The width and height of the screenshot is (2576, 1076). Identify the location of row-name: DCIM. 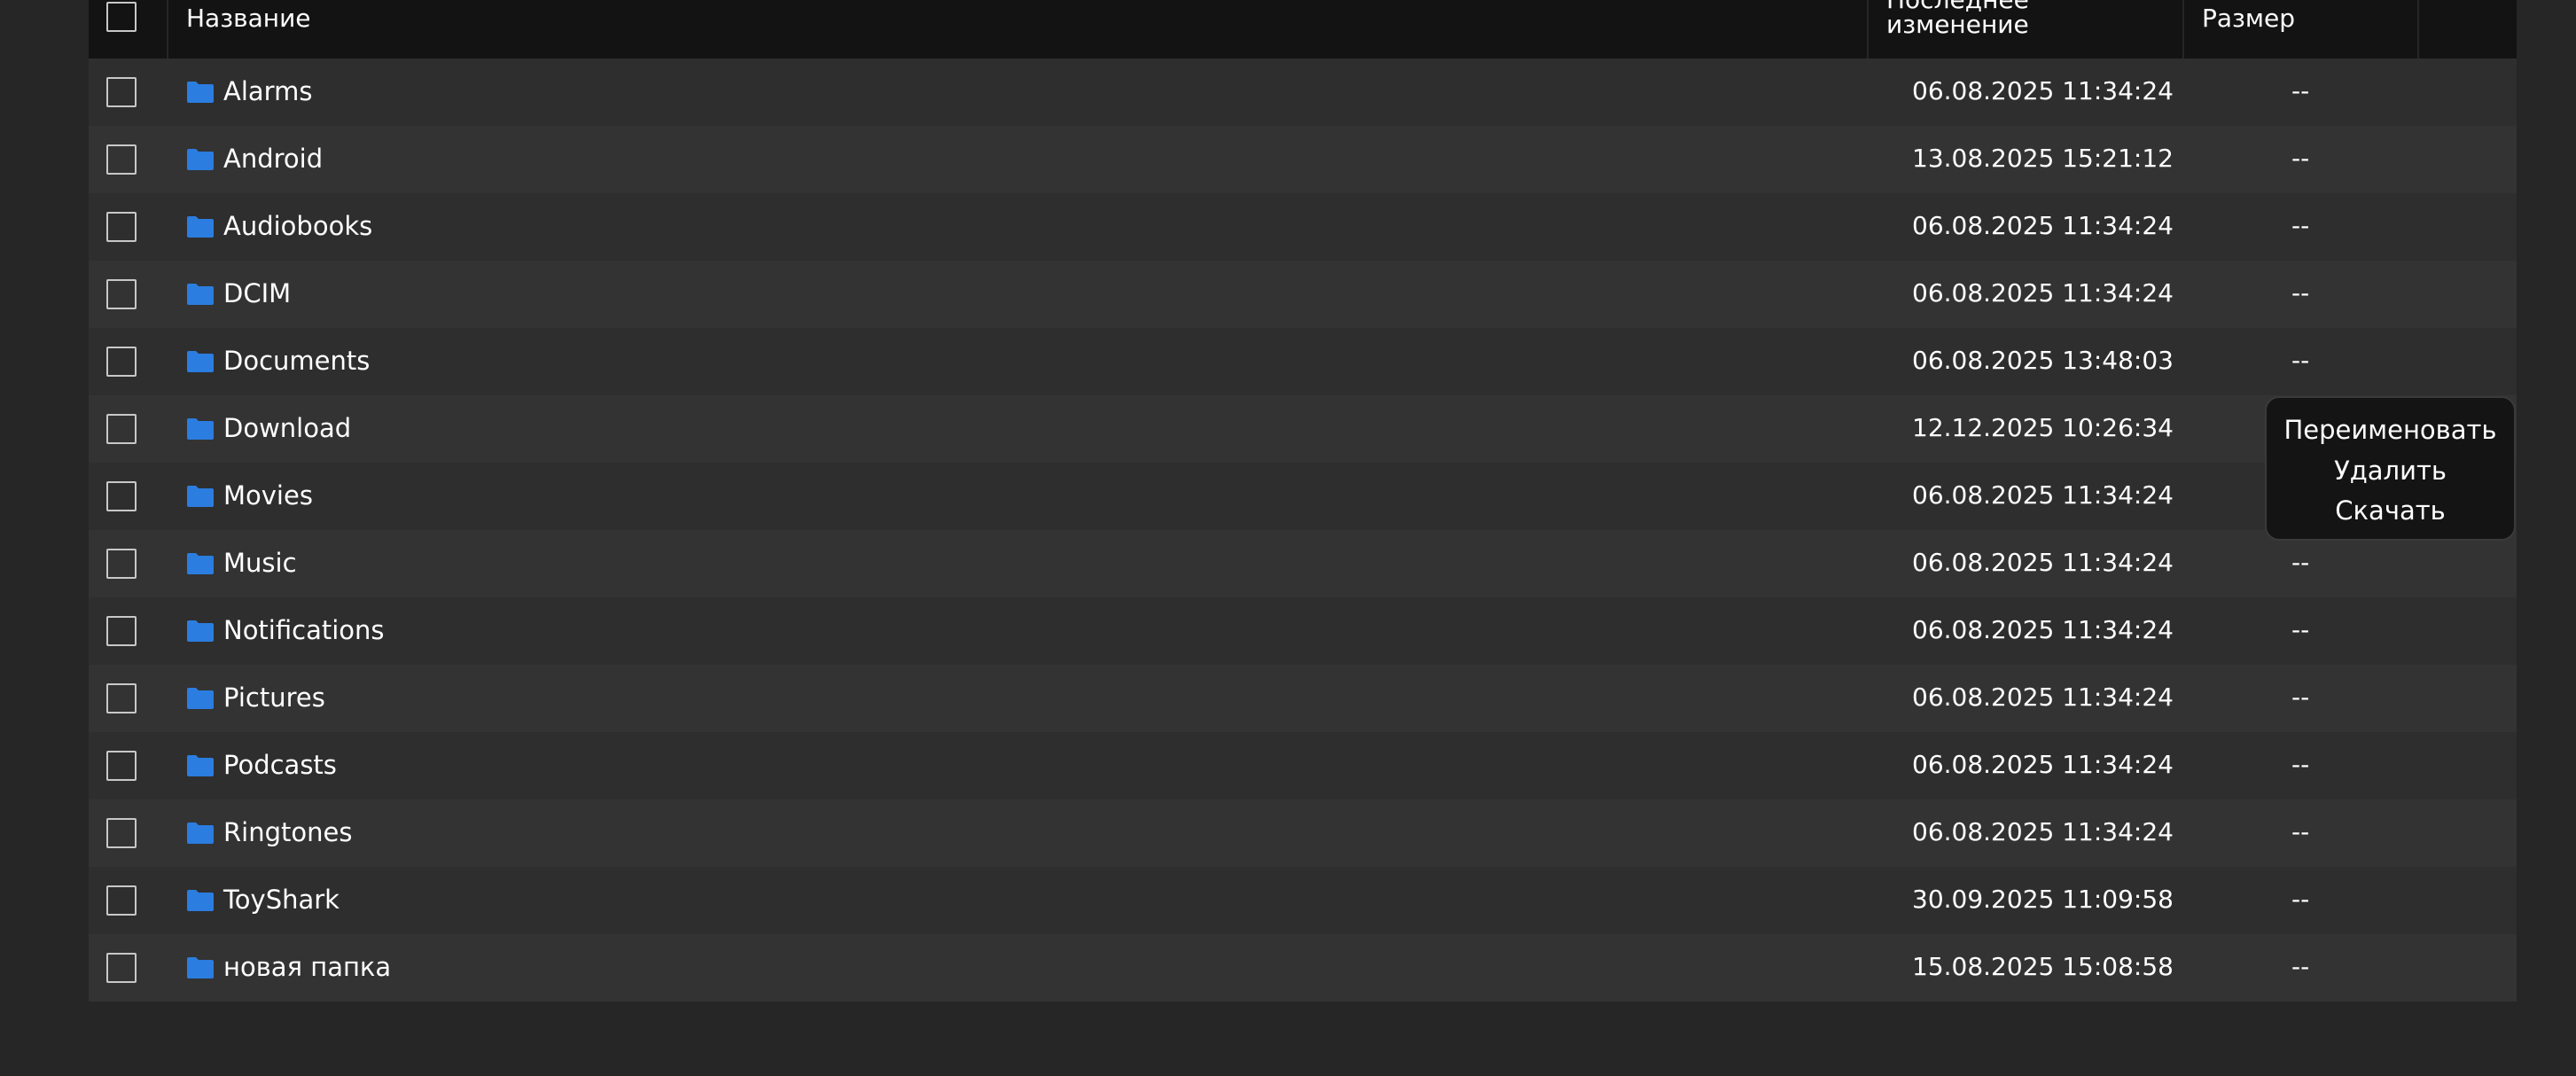
(257, 293).